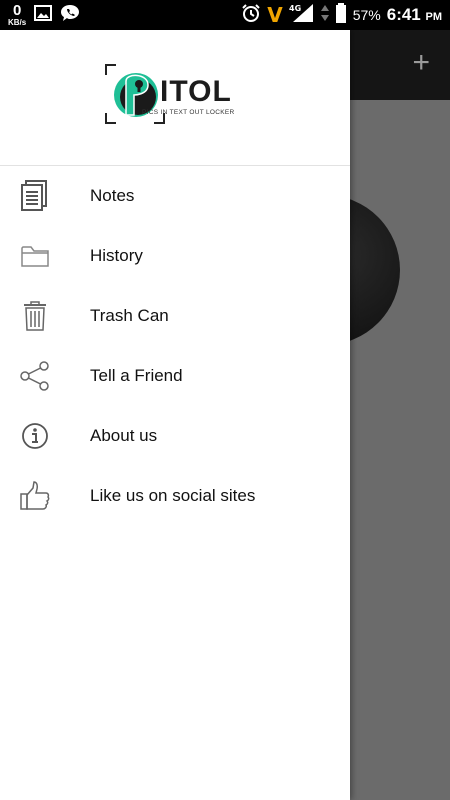  I want to click on network-speed: 0 KB/s, so click(17, 15).